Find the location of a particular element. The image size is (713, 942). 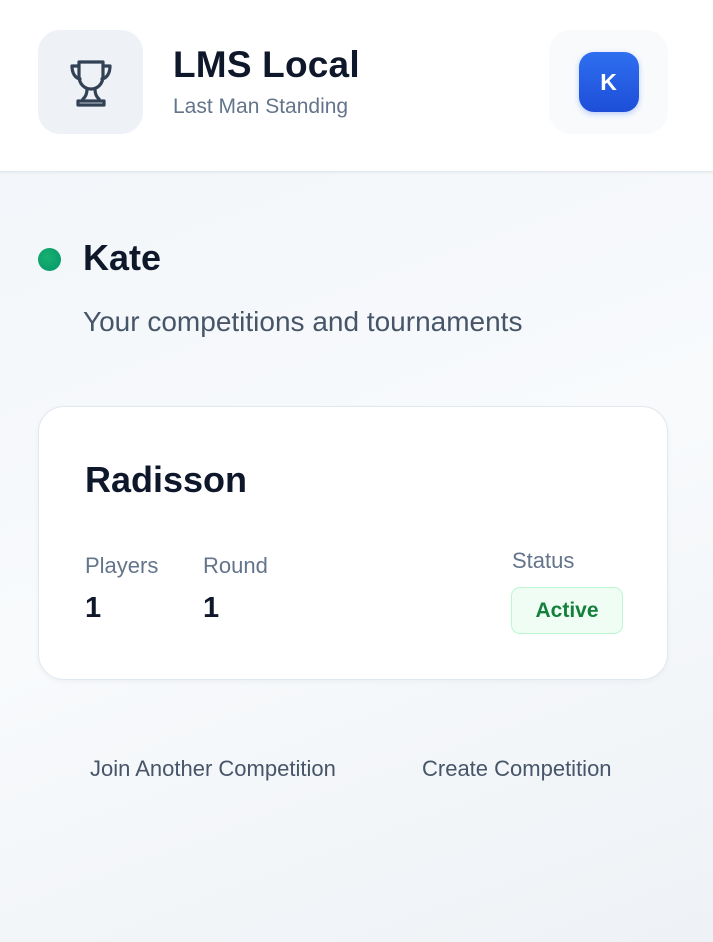

trophy-icon is located at coordinates (90, 83).